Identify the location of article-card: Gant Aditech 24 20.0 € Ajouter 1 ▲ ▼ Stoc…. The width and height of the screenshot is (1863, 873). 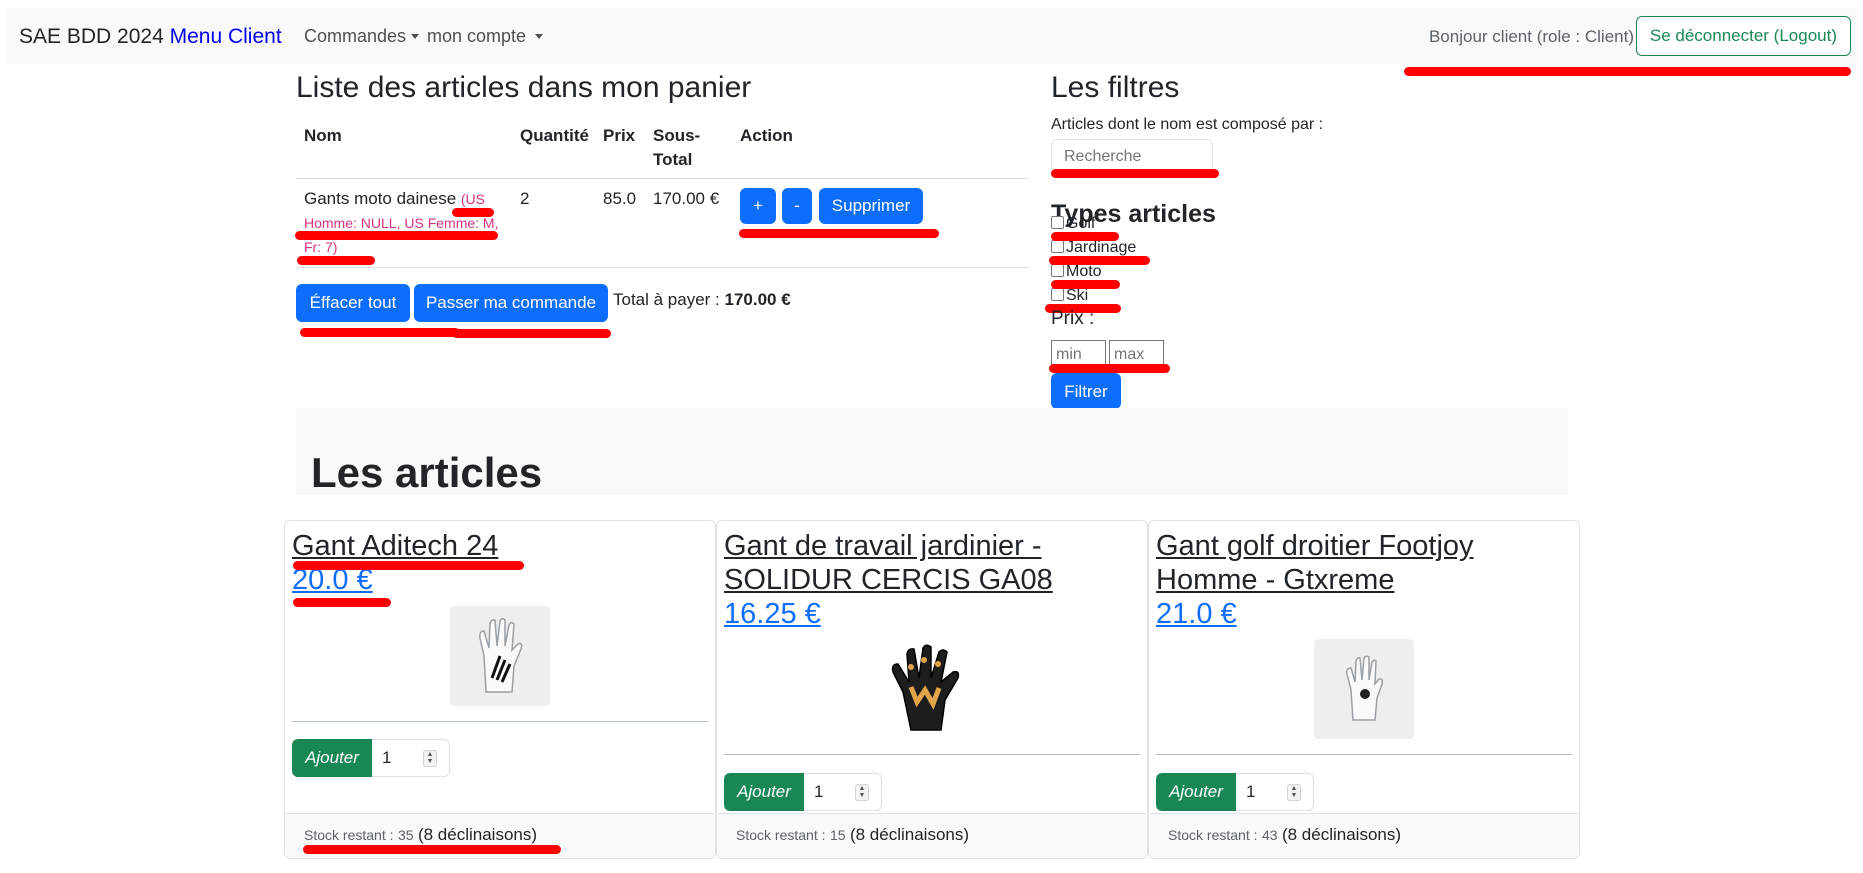
(500, 689).